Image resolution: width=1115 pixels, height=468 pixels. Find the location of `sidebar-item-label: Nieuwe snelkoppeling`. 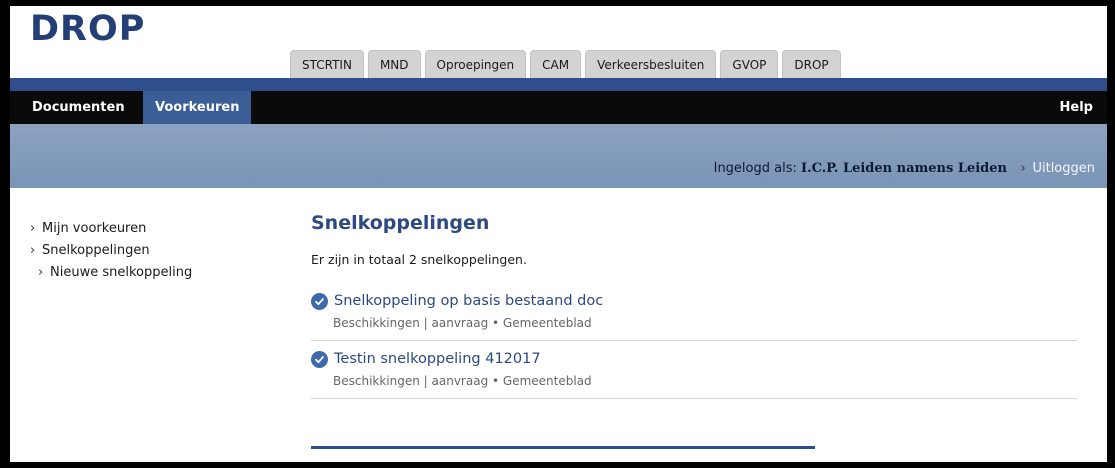

sidebar-item-label: Nieuwe snelkoppeling is located at coordinates (121, 272).